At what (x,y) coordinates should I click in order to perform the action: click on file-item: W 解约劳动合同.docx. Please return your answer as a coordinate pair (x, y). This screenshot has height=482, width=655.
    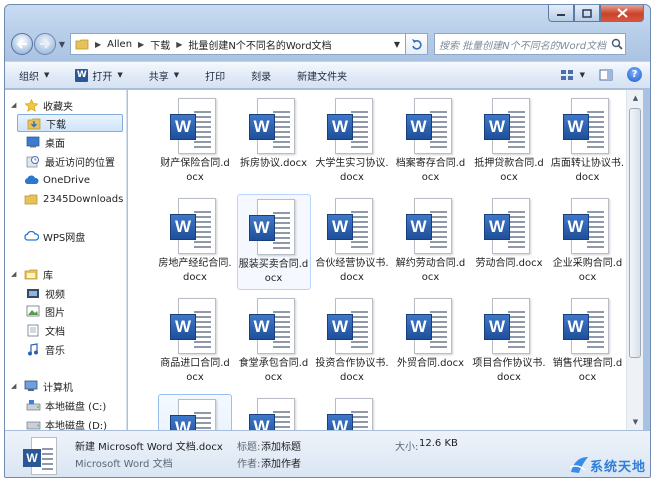
    Looking at the image, I should click on (431, 242).